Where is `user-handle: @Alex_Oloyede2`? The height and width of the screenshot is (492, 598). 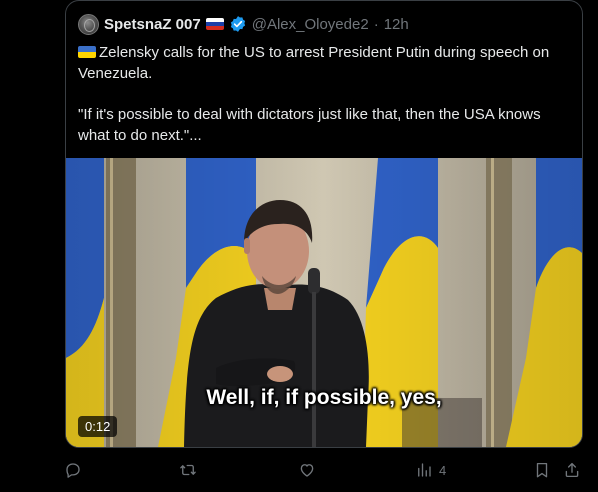
user-handle: @Alex_Oloyede2 is located at coordinates (310, 24).